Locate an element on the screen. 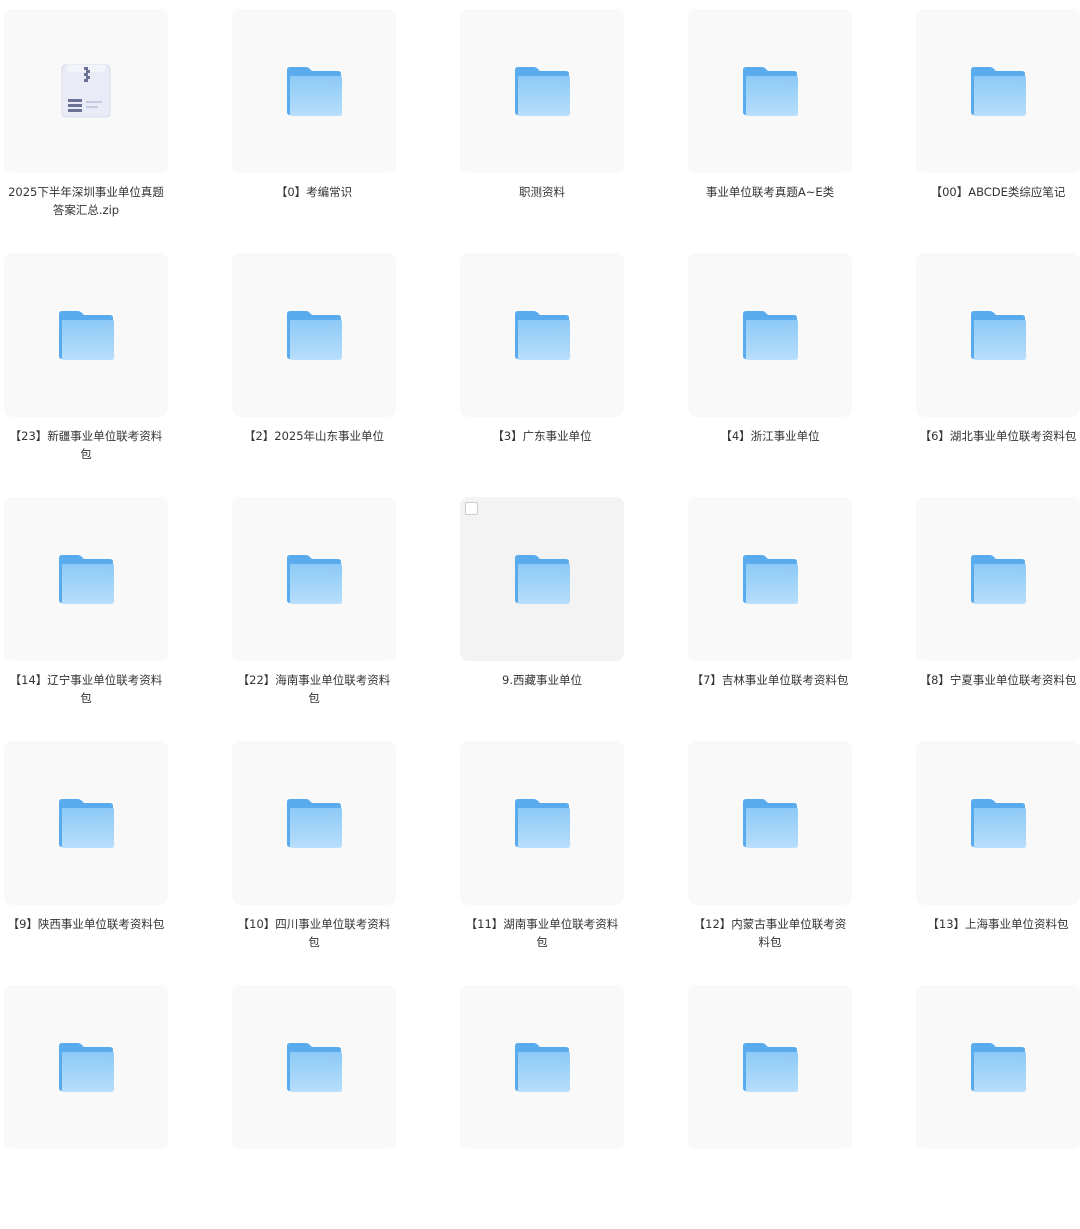 The width and height of the screenshot is (1080, 1229). select-checkbox is located at coordinates (471, 508).